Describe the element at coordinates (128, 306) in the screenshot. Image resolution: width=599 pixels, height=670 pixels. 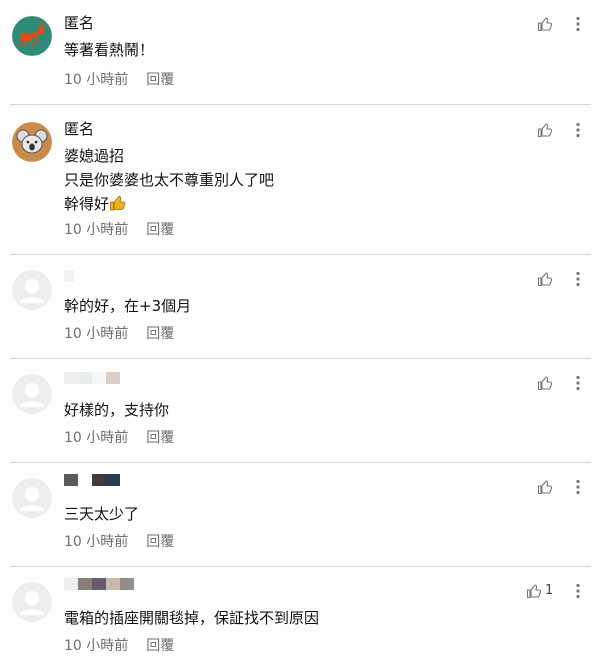
I see `comment-text: 幹的好，在+3個月` at that location.